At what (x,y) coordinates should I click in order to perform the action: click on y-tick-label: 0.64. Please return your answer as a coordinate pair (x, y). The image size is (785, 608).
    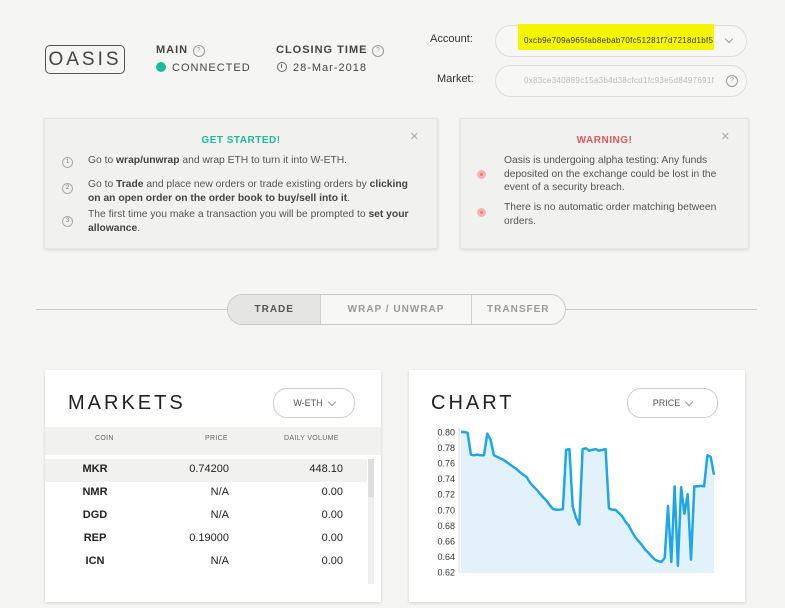
    Looking at the image, I should click on (446, 557).